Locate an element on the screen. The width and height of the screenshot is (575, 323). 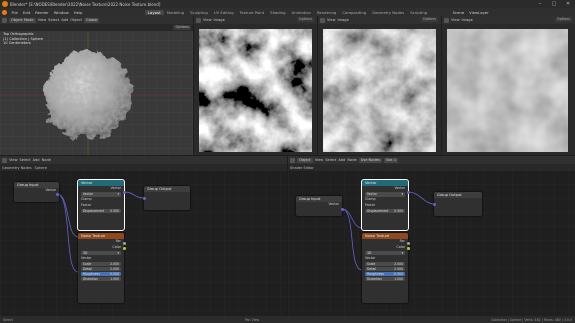
field-value: 0.500 is located at coordinates (398, 273).